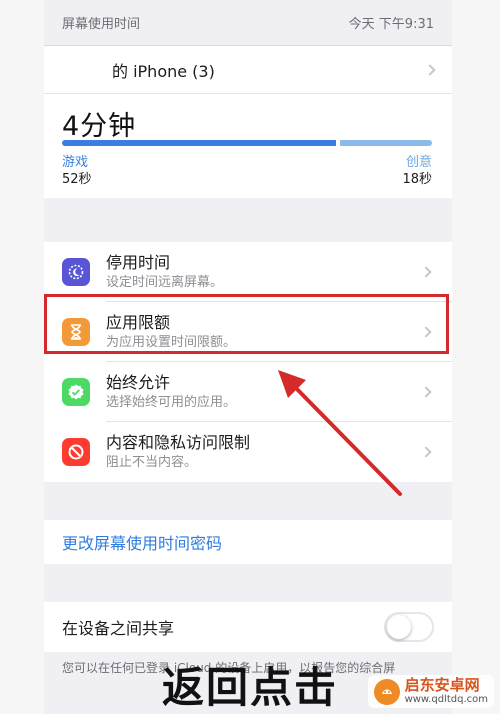 This screenshot has height=714, width=500. I want to click on watermark-logo-icon, so click(386, 691).